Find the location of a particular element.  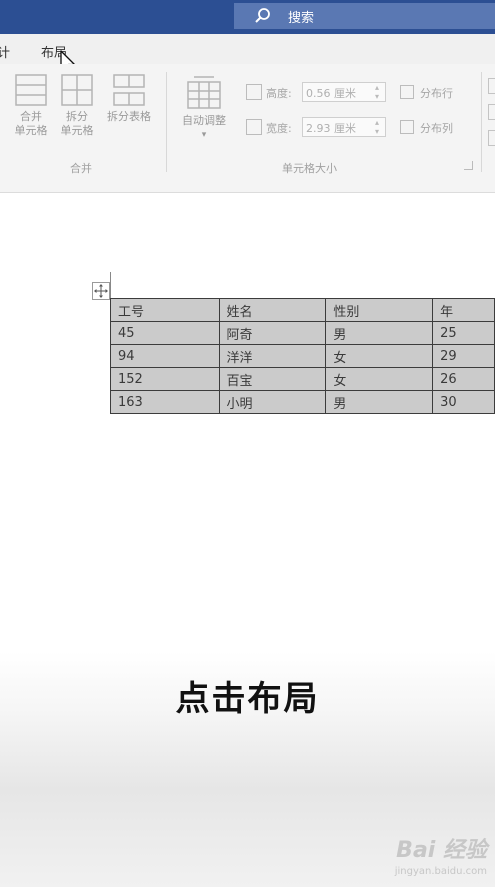

split-table-label: 拆分表格 is located at coordinates (129, 116).